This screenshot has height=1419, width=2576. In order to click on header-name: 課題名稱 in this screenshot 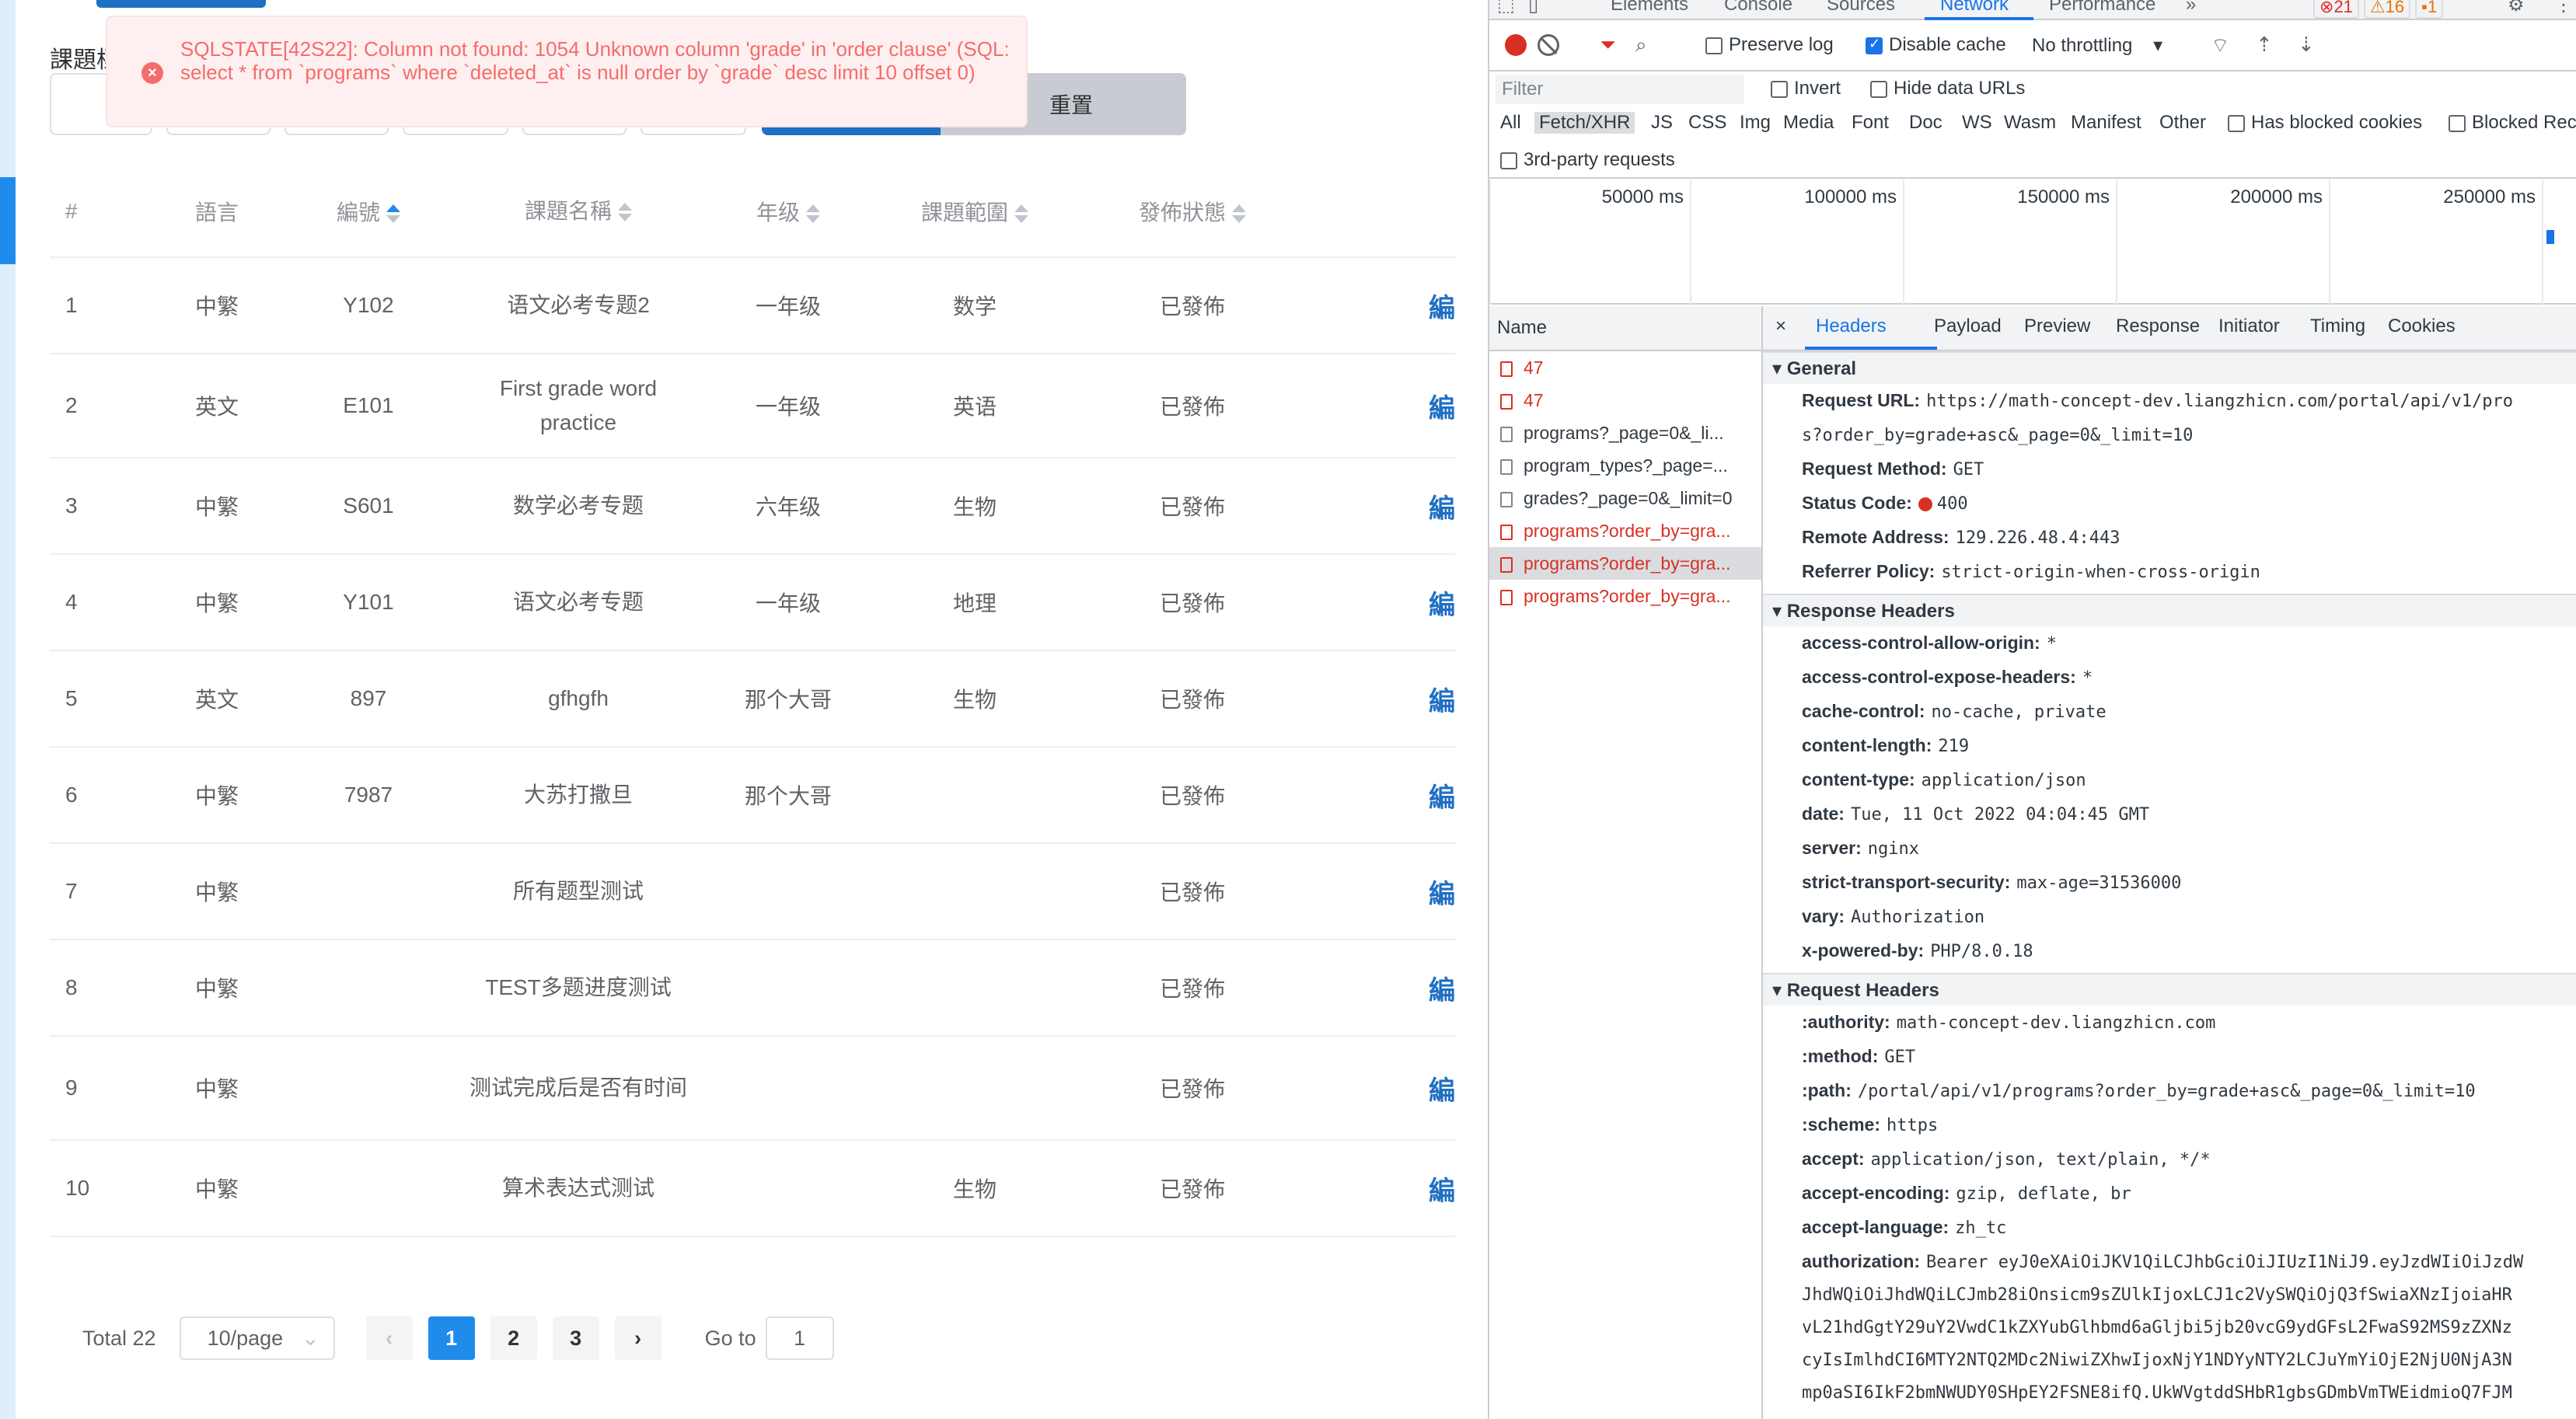, I will do `click(579, 211)`.